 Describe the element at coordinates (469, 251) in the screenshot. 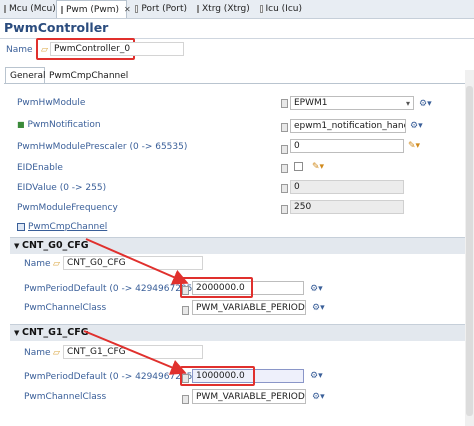

I see `scrollbar-thumb` at that location.